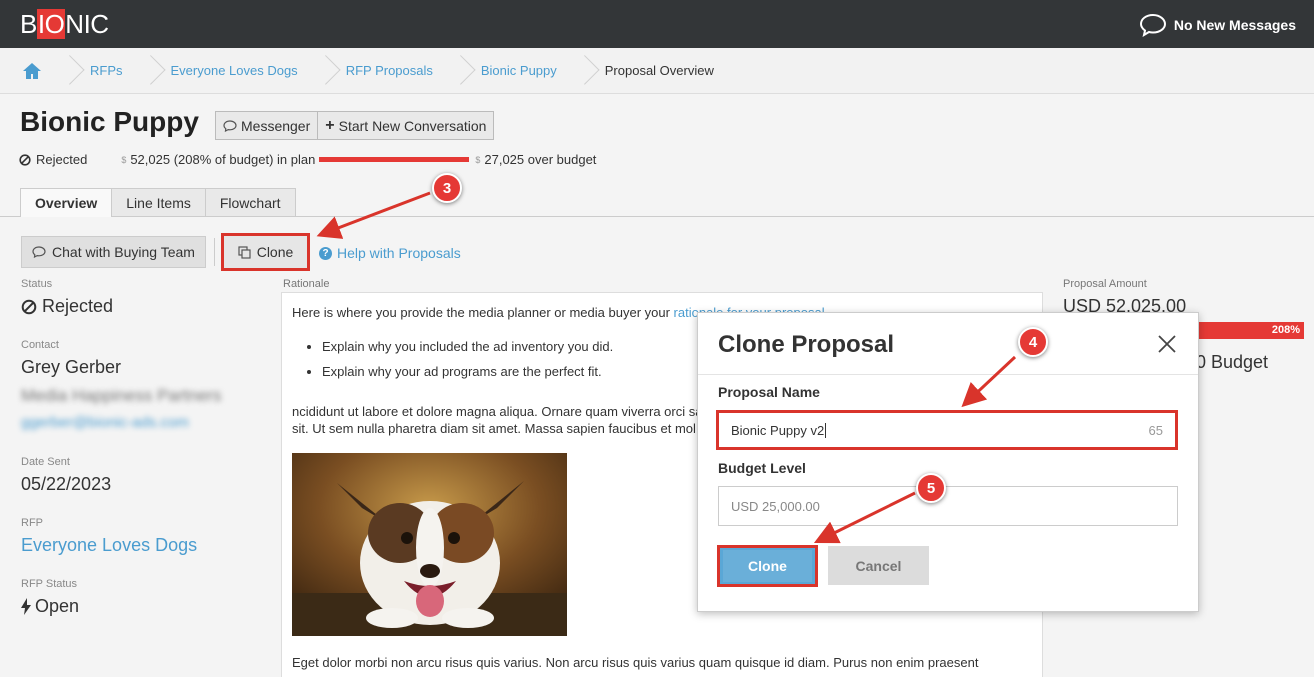 This screenshot has width=1314, height=677. I want to click on divider, so click(214, 252).